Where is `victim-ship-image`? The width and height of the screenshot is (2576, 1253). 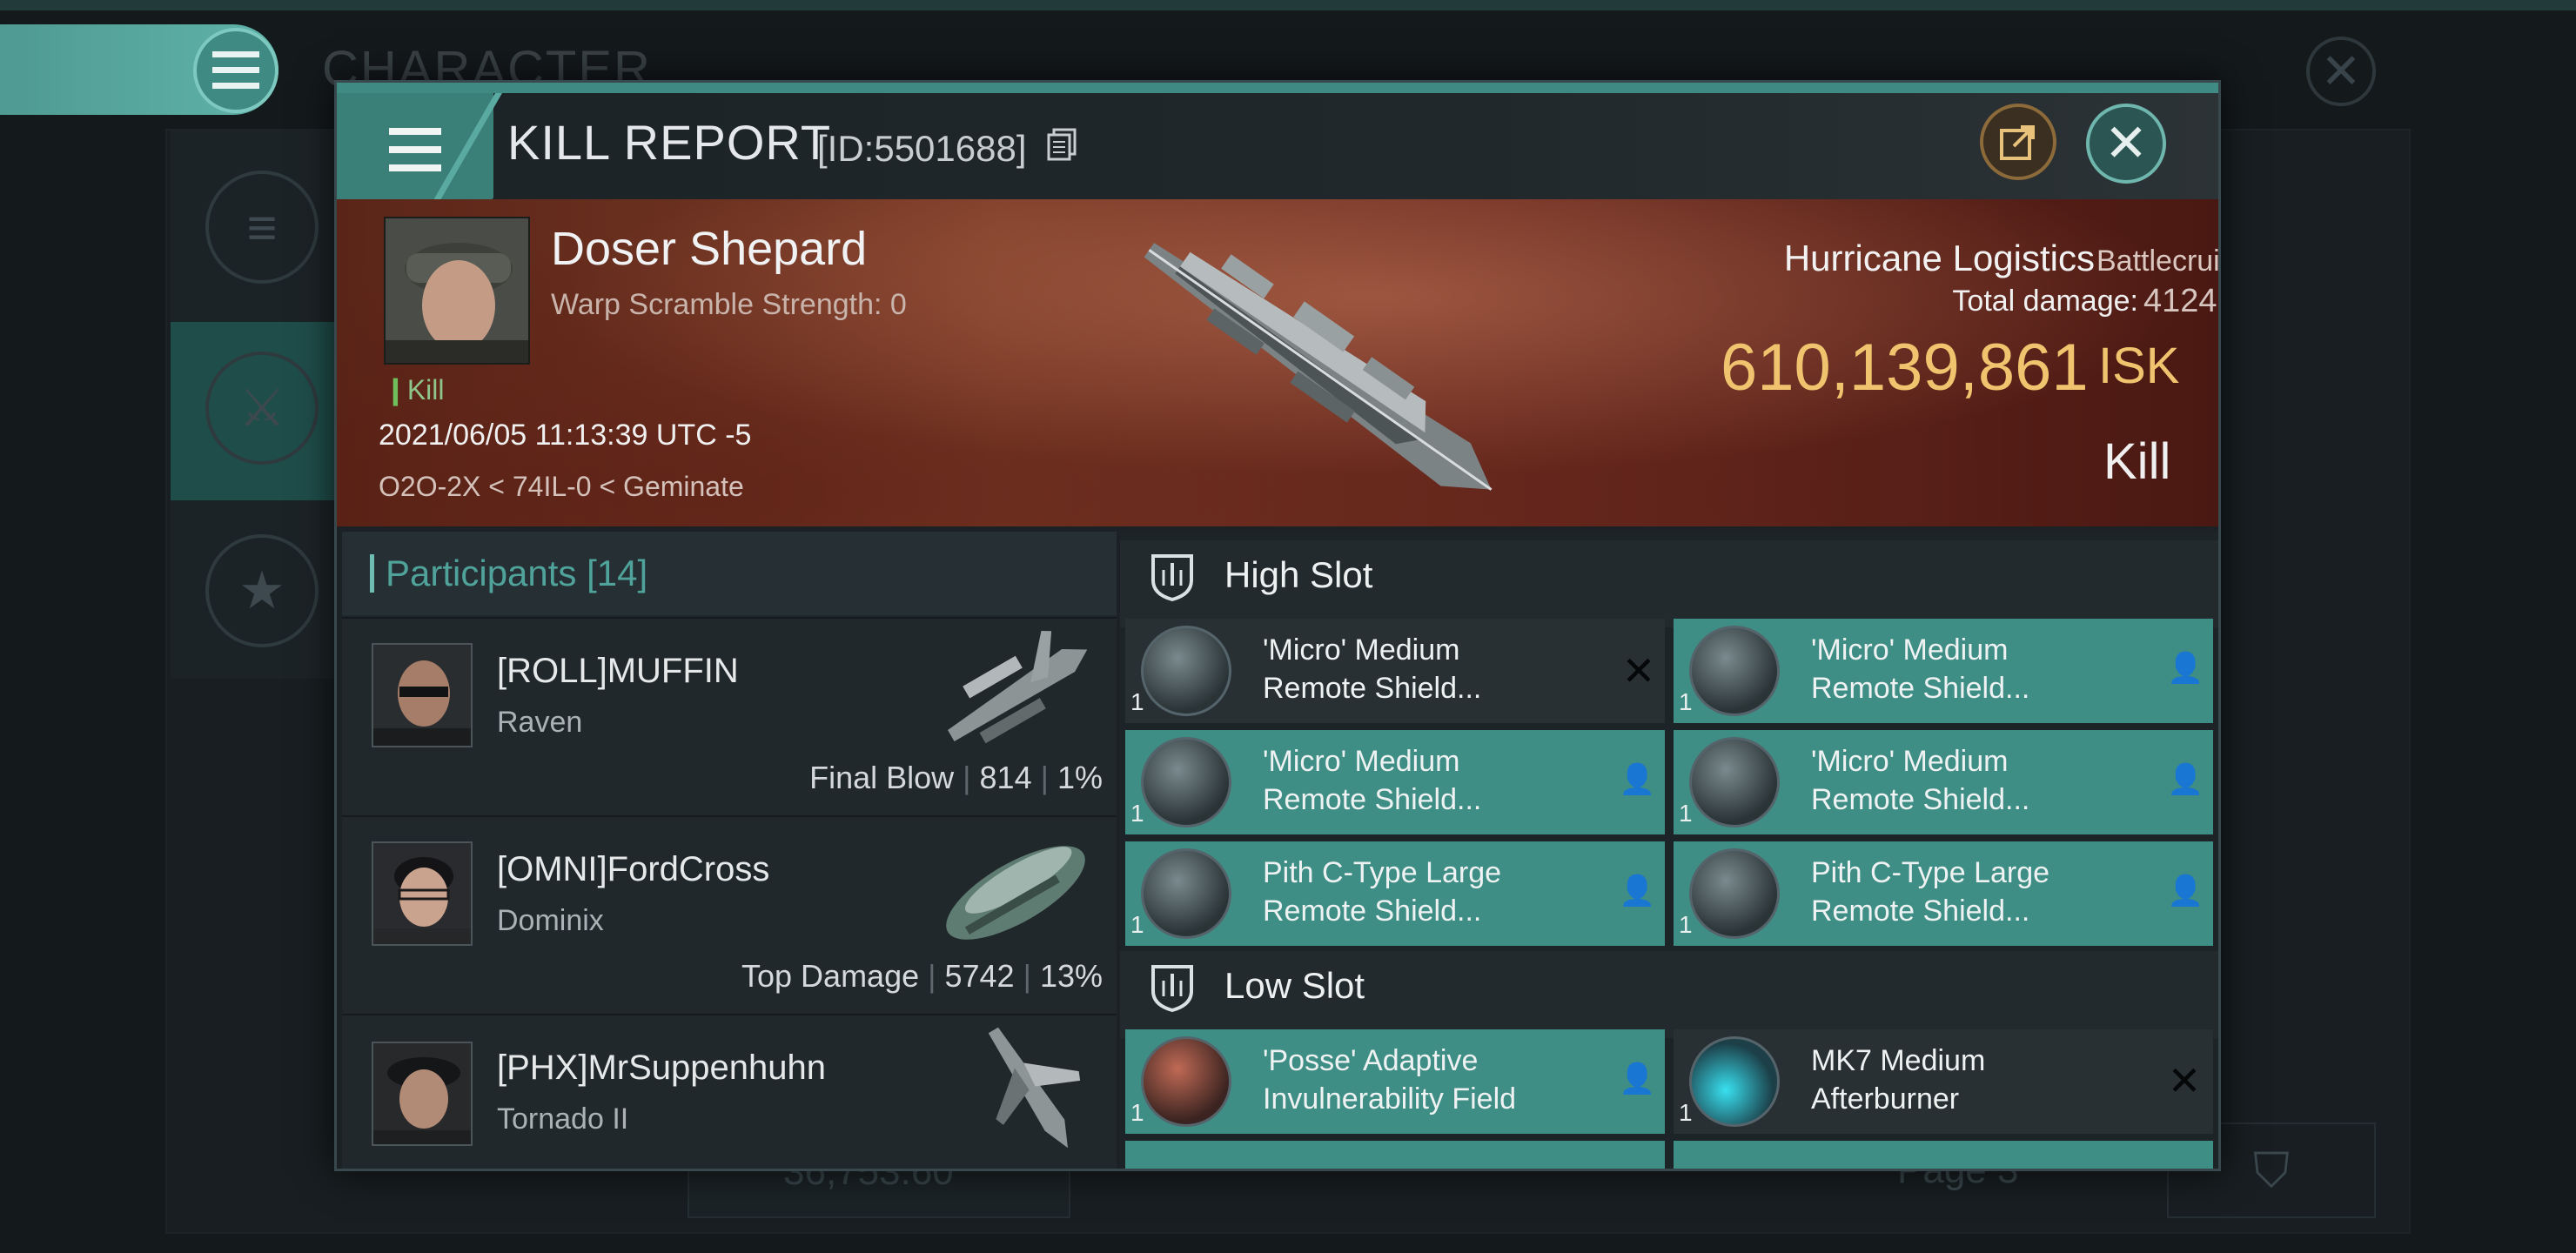 victim-ship-image is located at coordinates (1320, 369).